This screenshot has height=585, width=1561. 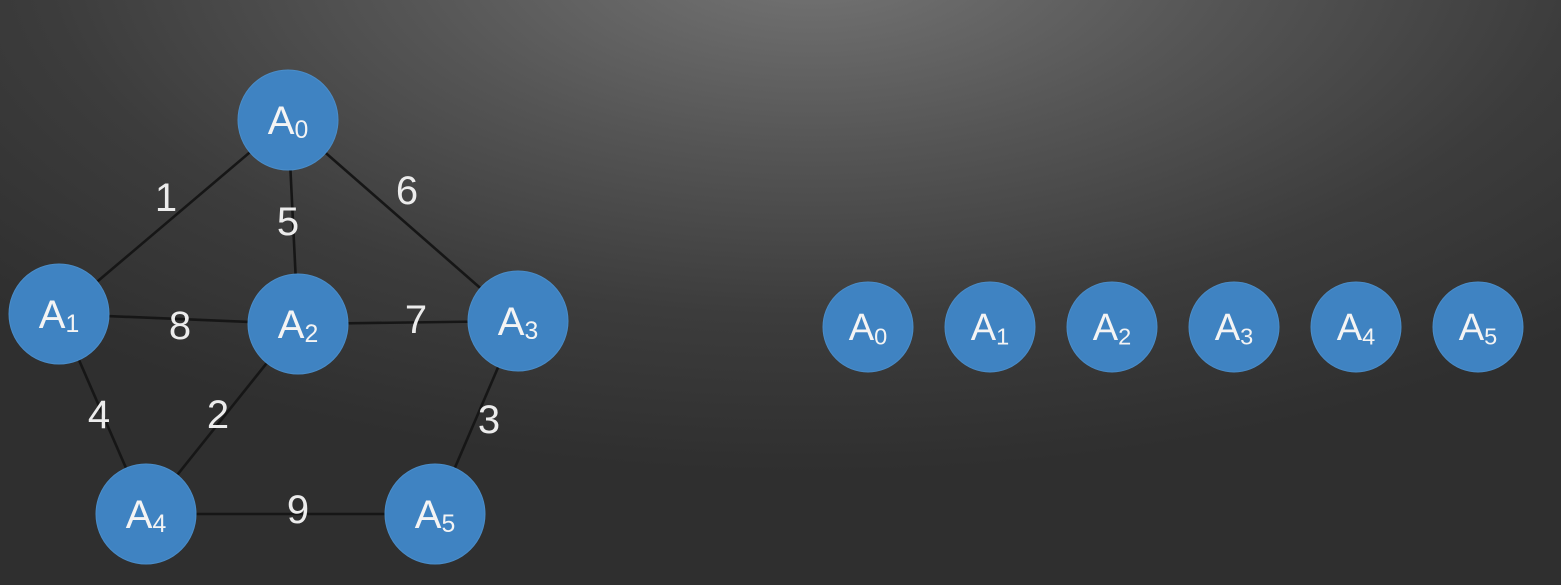 What do you see at coordinates (407, 191) in the screenshot?
I see `edge-weight-label: 6` at bounding box center [407, 191].